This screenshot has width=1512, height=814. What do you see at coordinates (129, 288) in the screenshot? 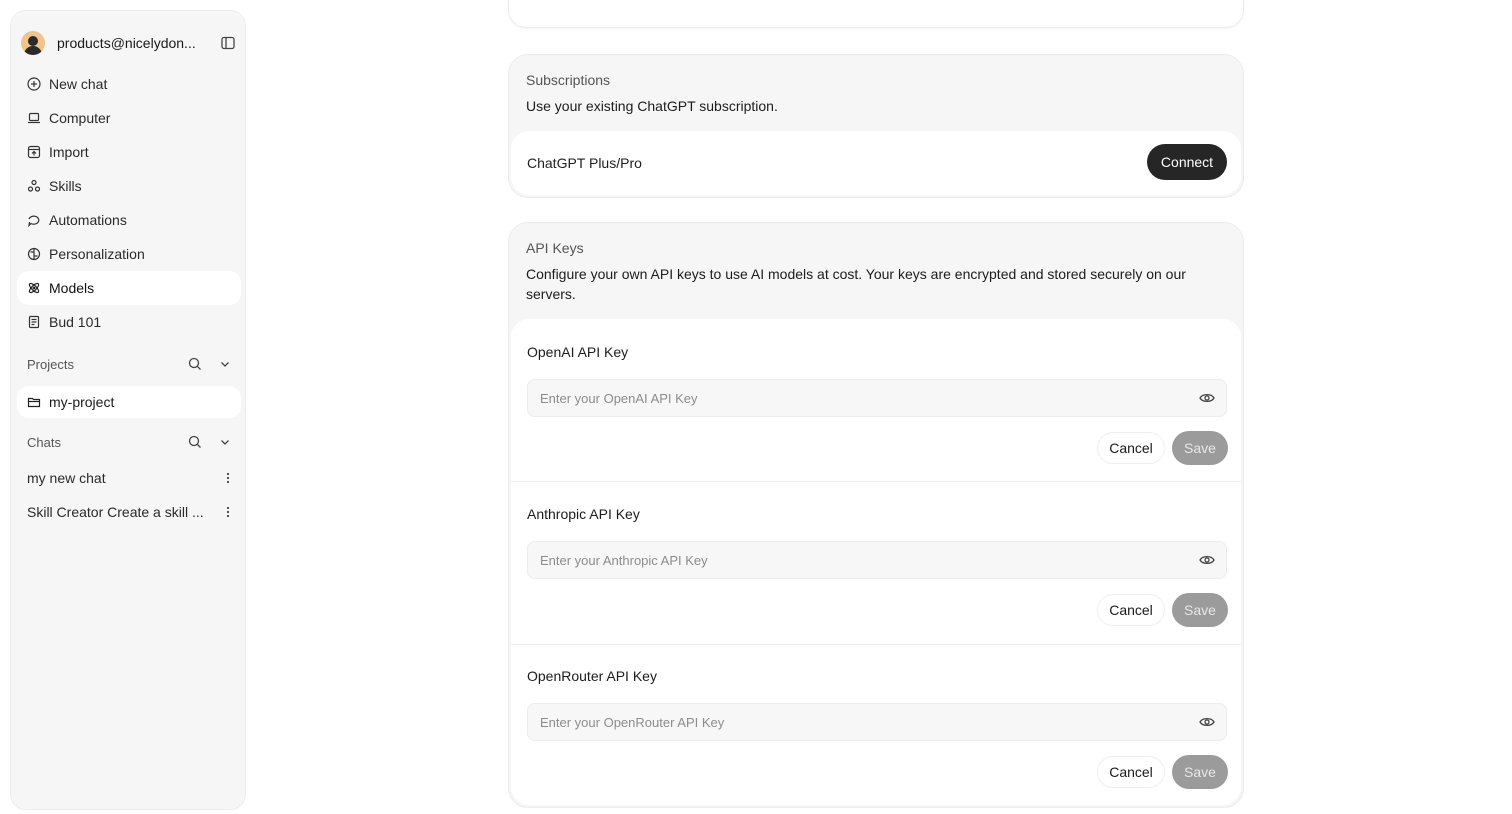
I see `sidebar-item-models: Models` at bounding box center [129, 288].